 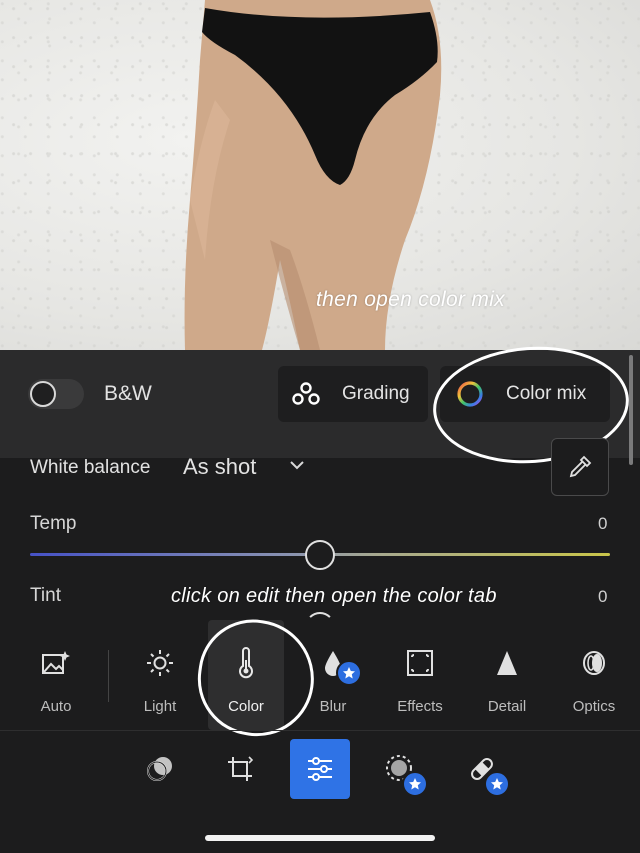 What do you see at coordinates (90, 467) in the screenshot?
I see `white-balance-label: White balance` at bounding box center [90, 467].